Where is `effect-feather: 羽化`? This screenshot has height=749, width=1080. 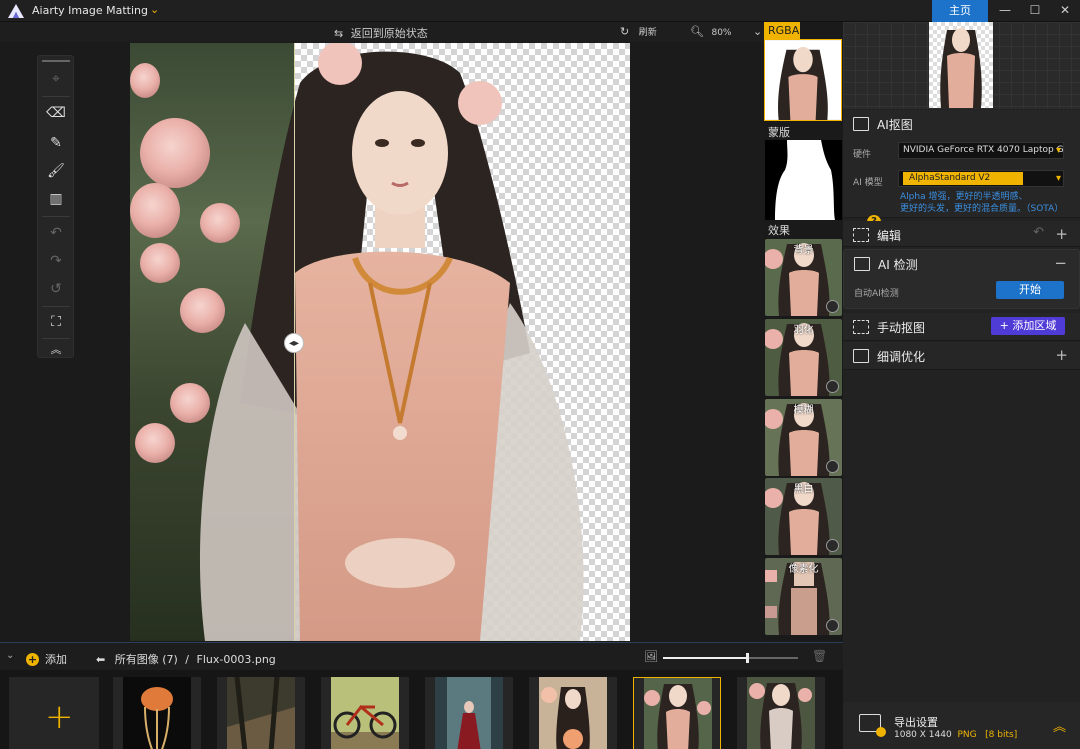
effect-feather: 羽化 is located at coordinates (803, 357).